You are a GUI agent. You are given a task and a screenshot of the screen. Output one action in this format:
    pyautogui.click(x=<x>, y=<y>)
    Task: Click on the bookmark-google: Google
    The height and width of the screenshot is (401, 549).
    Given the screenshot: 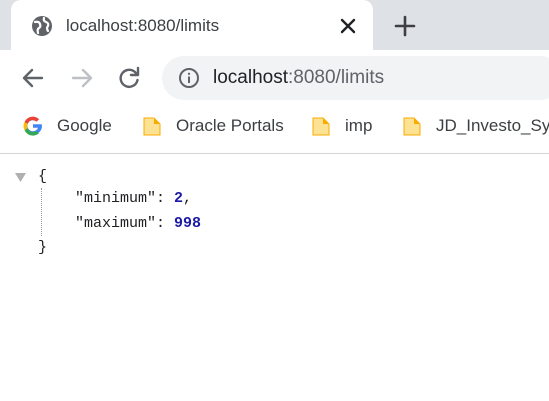 What is the action you would take?
    pyautogui.click(x=72, y=126)
    